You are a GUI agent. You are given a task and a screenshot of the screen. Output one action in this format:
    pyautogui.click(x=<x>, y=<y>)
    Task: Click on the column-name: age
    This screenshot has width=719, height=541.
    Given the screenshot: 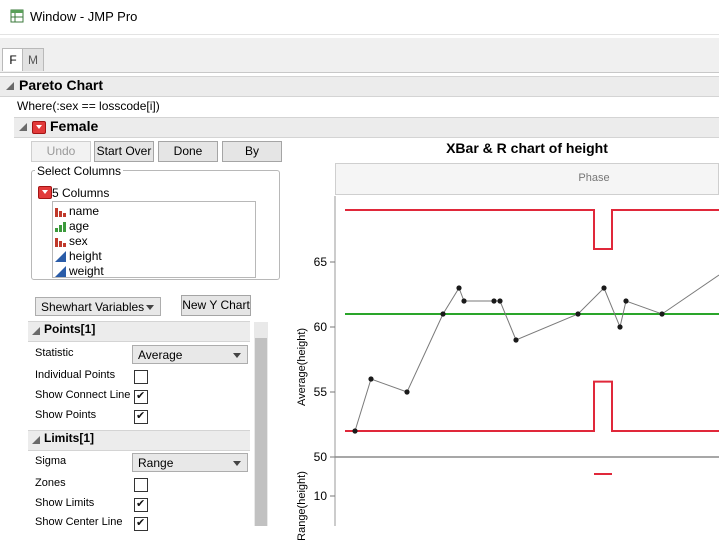 What is the action you would take?
    pyautogui.click(x=79, y=226)
    